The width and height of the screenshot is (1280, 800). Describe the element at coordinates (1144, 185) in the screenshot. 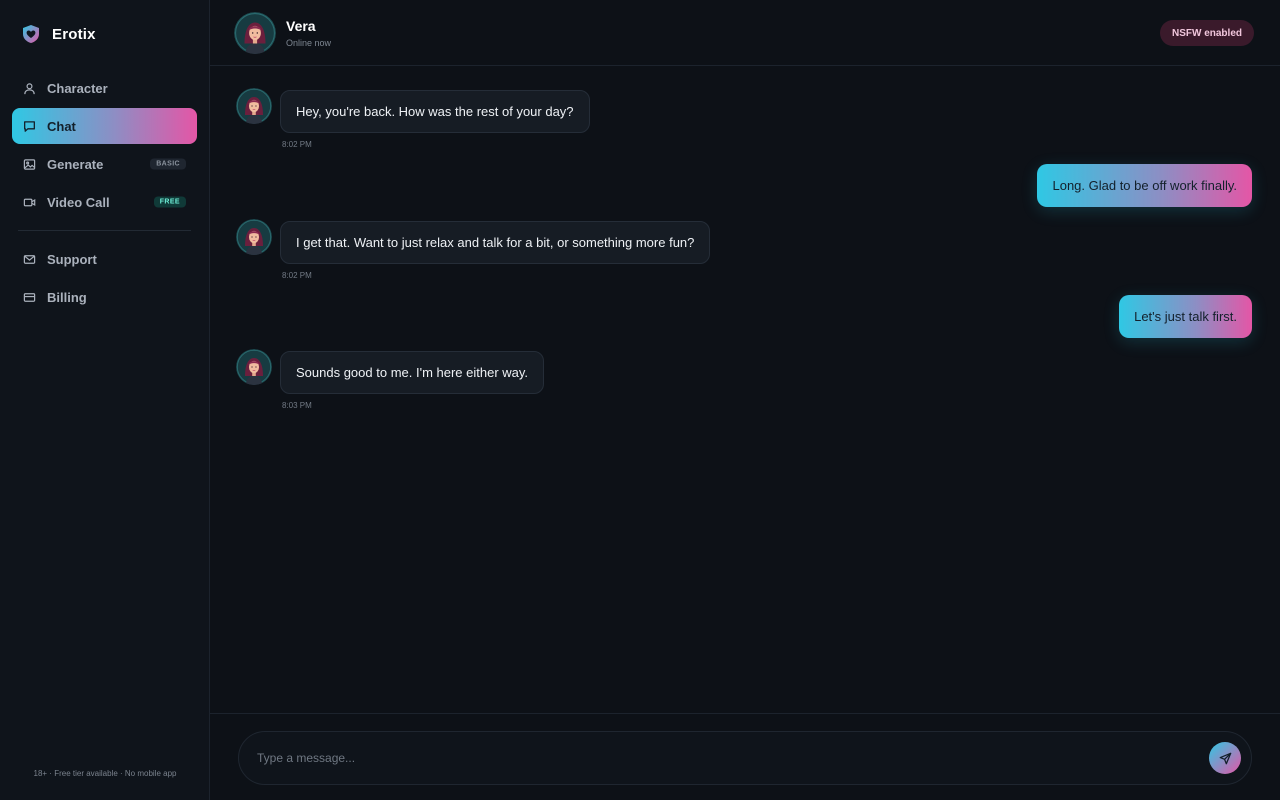

I see `user-message-bubble: Long. Glad to be off work finally.` at that location.